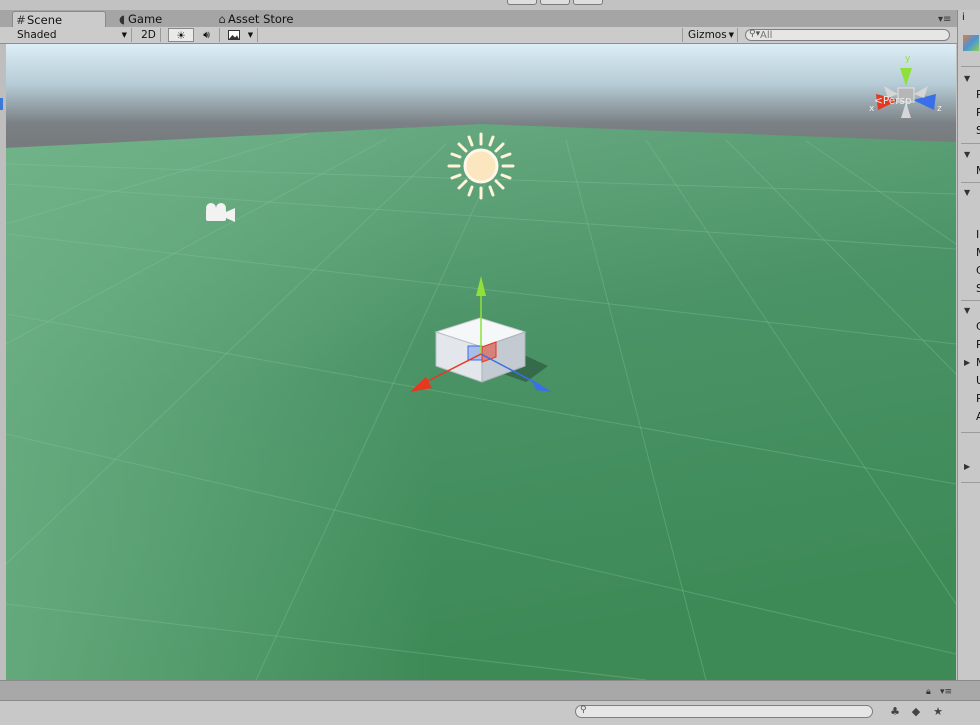 The image size is (980, 725). What do you see at coordinates (1, 104) in the screenshot?
I see `selection-marker` at bounding box center [1, 104].